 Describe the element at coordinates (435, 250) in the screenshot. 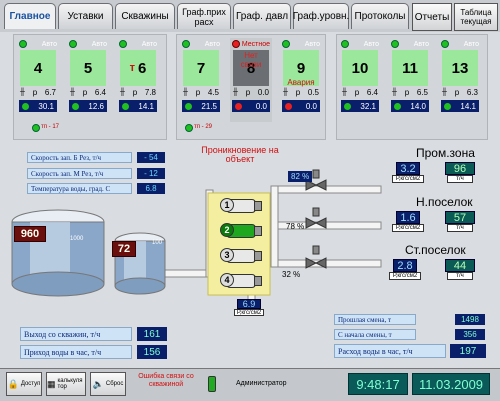

I see `zone-old-village-title: Ст.поселок` at that location.